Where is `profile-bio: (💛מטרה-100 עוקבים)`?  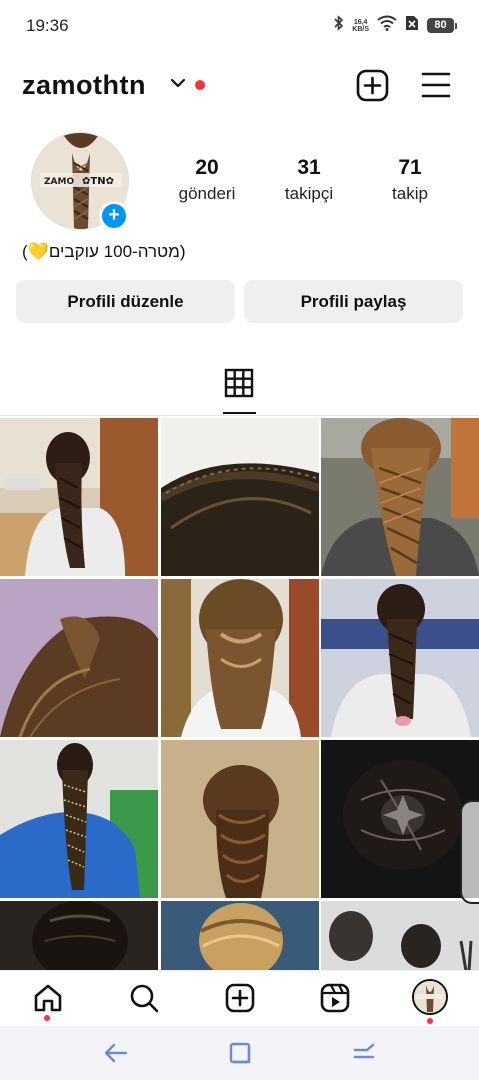
profile-bio: (💛מטרה-100 עוקבים) is located at coordinates (104, 251).